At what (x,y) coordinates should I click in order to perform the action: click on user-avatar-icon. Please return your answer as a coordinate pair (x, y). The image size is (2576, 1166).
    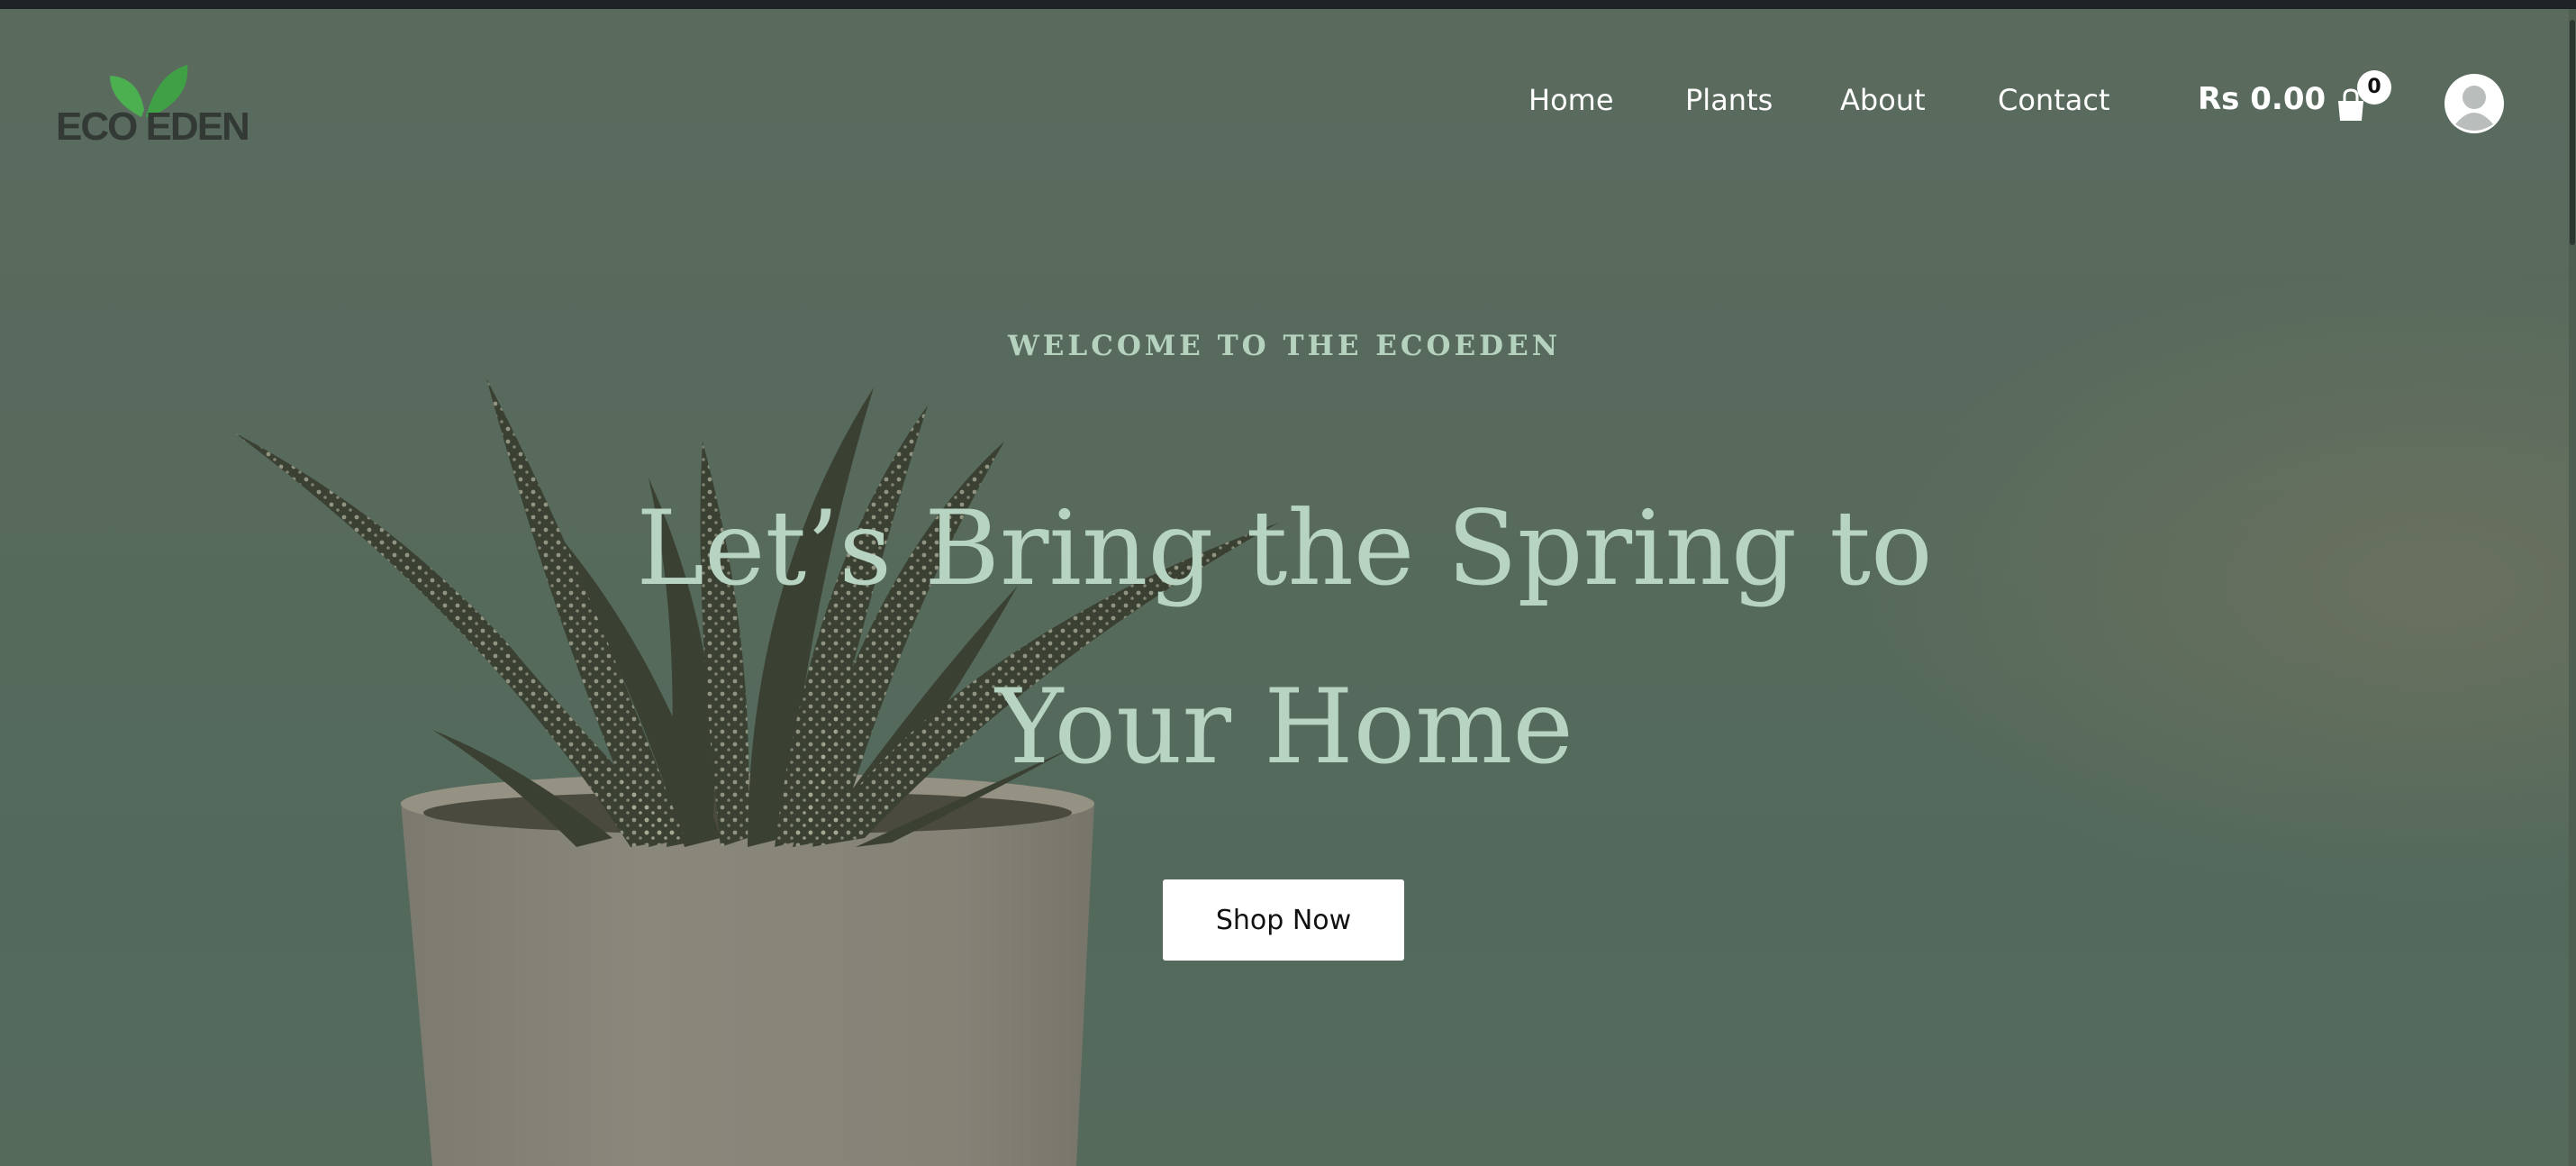
    Looking at the image, I should click on (2474, 103).